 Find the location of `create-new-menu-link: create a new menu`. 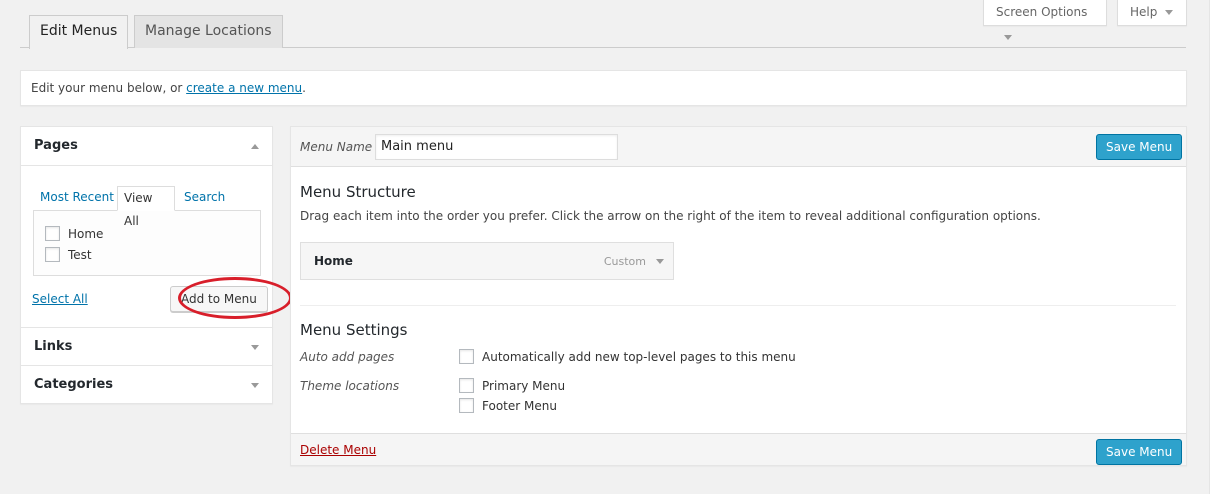

create-new-menu-link: create a new menu is located at coordinates (244, 88).